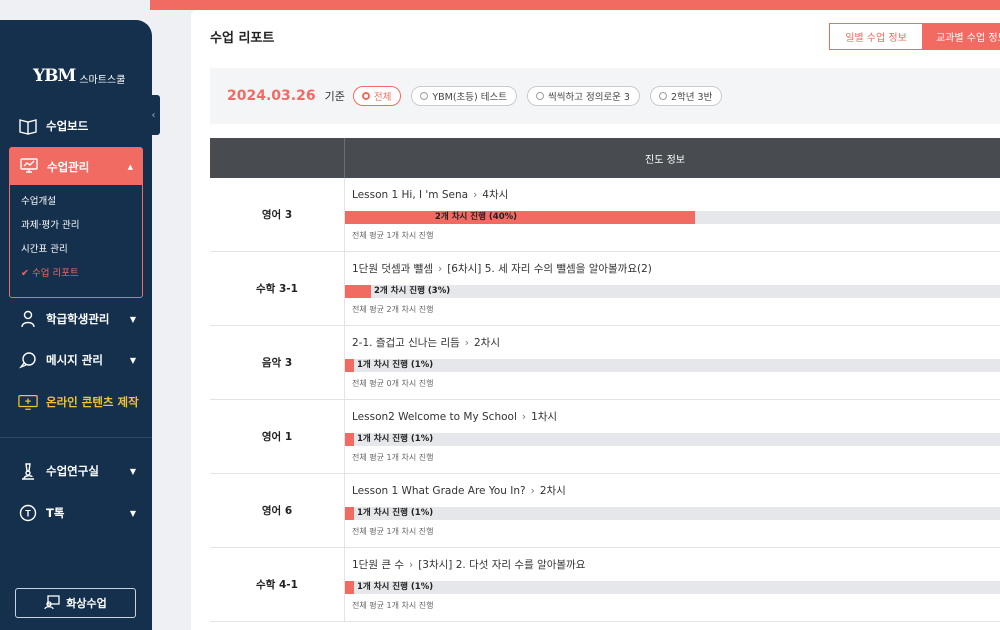 This screenshot has height=630, width=1000. I want to click on chip-label: 2학년 3반, so click(691, 97).